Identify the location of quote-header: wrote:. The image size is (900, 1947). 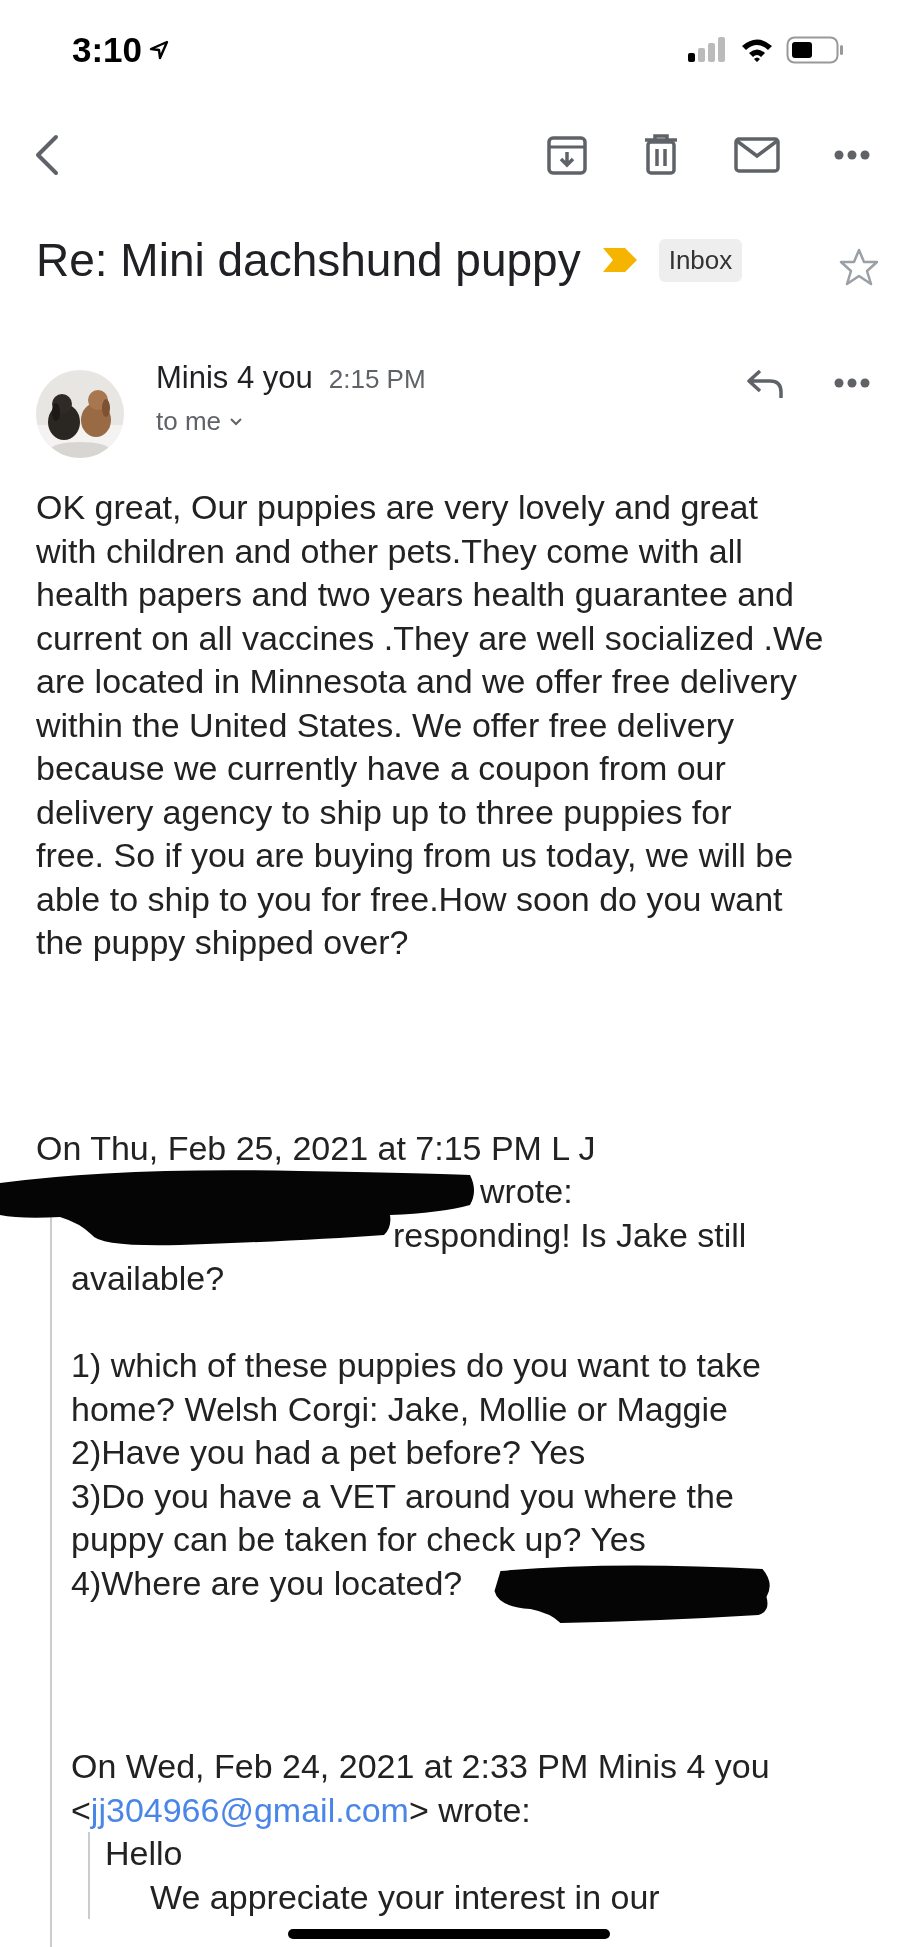
(526, 1191).